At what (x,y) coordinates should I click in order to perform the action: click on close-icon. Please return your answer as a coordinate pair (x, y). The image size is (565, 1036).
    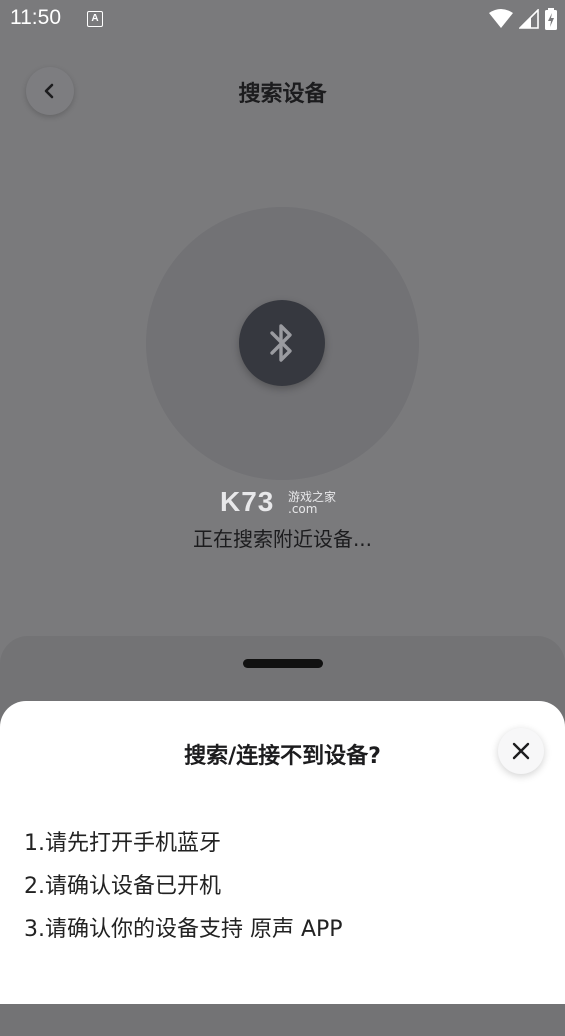
    Looking at the image, I should click on (521, 751).